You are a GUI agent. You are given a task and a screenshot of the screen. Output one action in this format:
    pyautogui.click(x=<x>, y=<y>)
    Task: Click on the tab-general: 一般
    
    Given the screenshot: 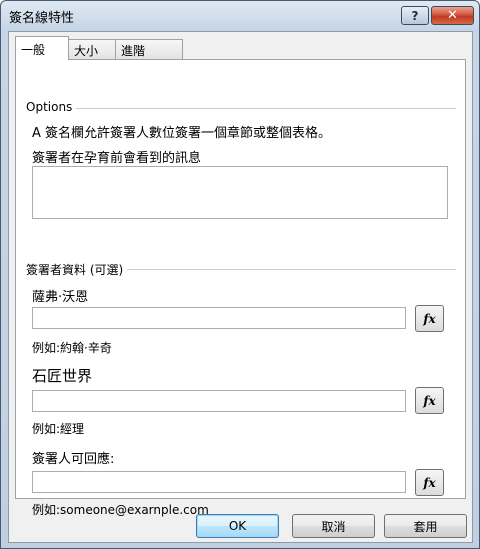 What is the action you would take?
    pyautogui.click(x=42, y=48)
    